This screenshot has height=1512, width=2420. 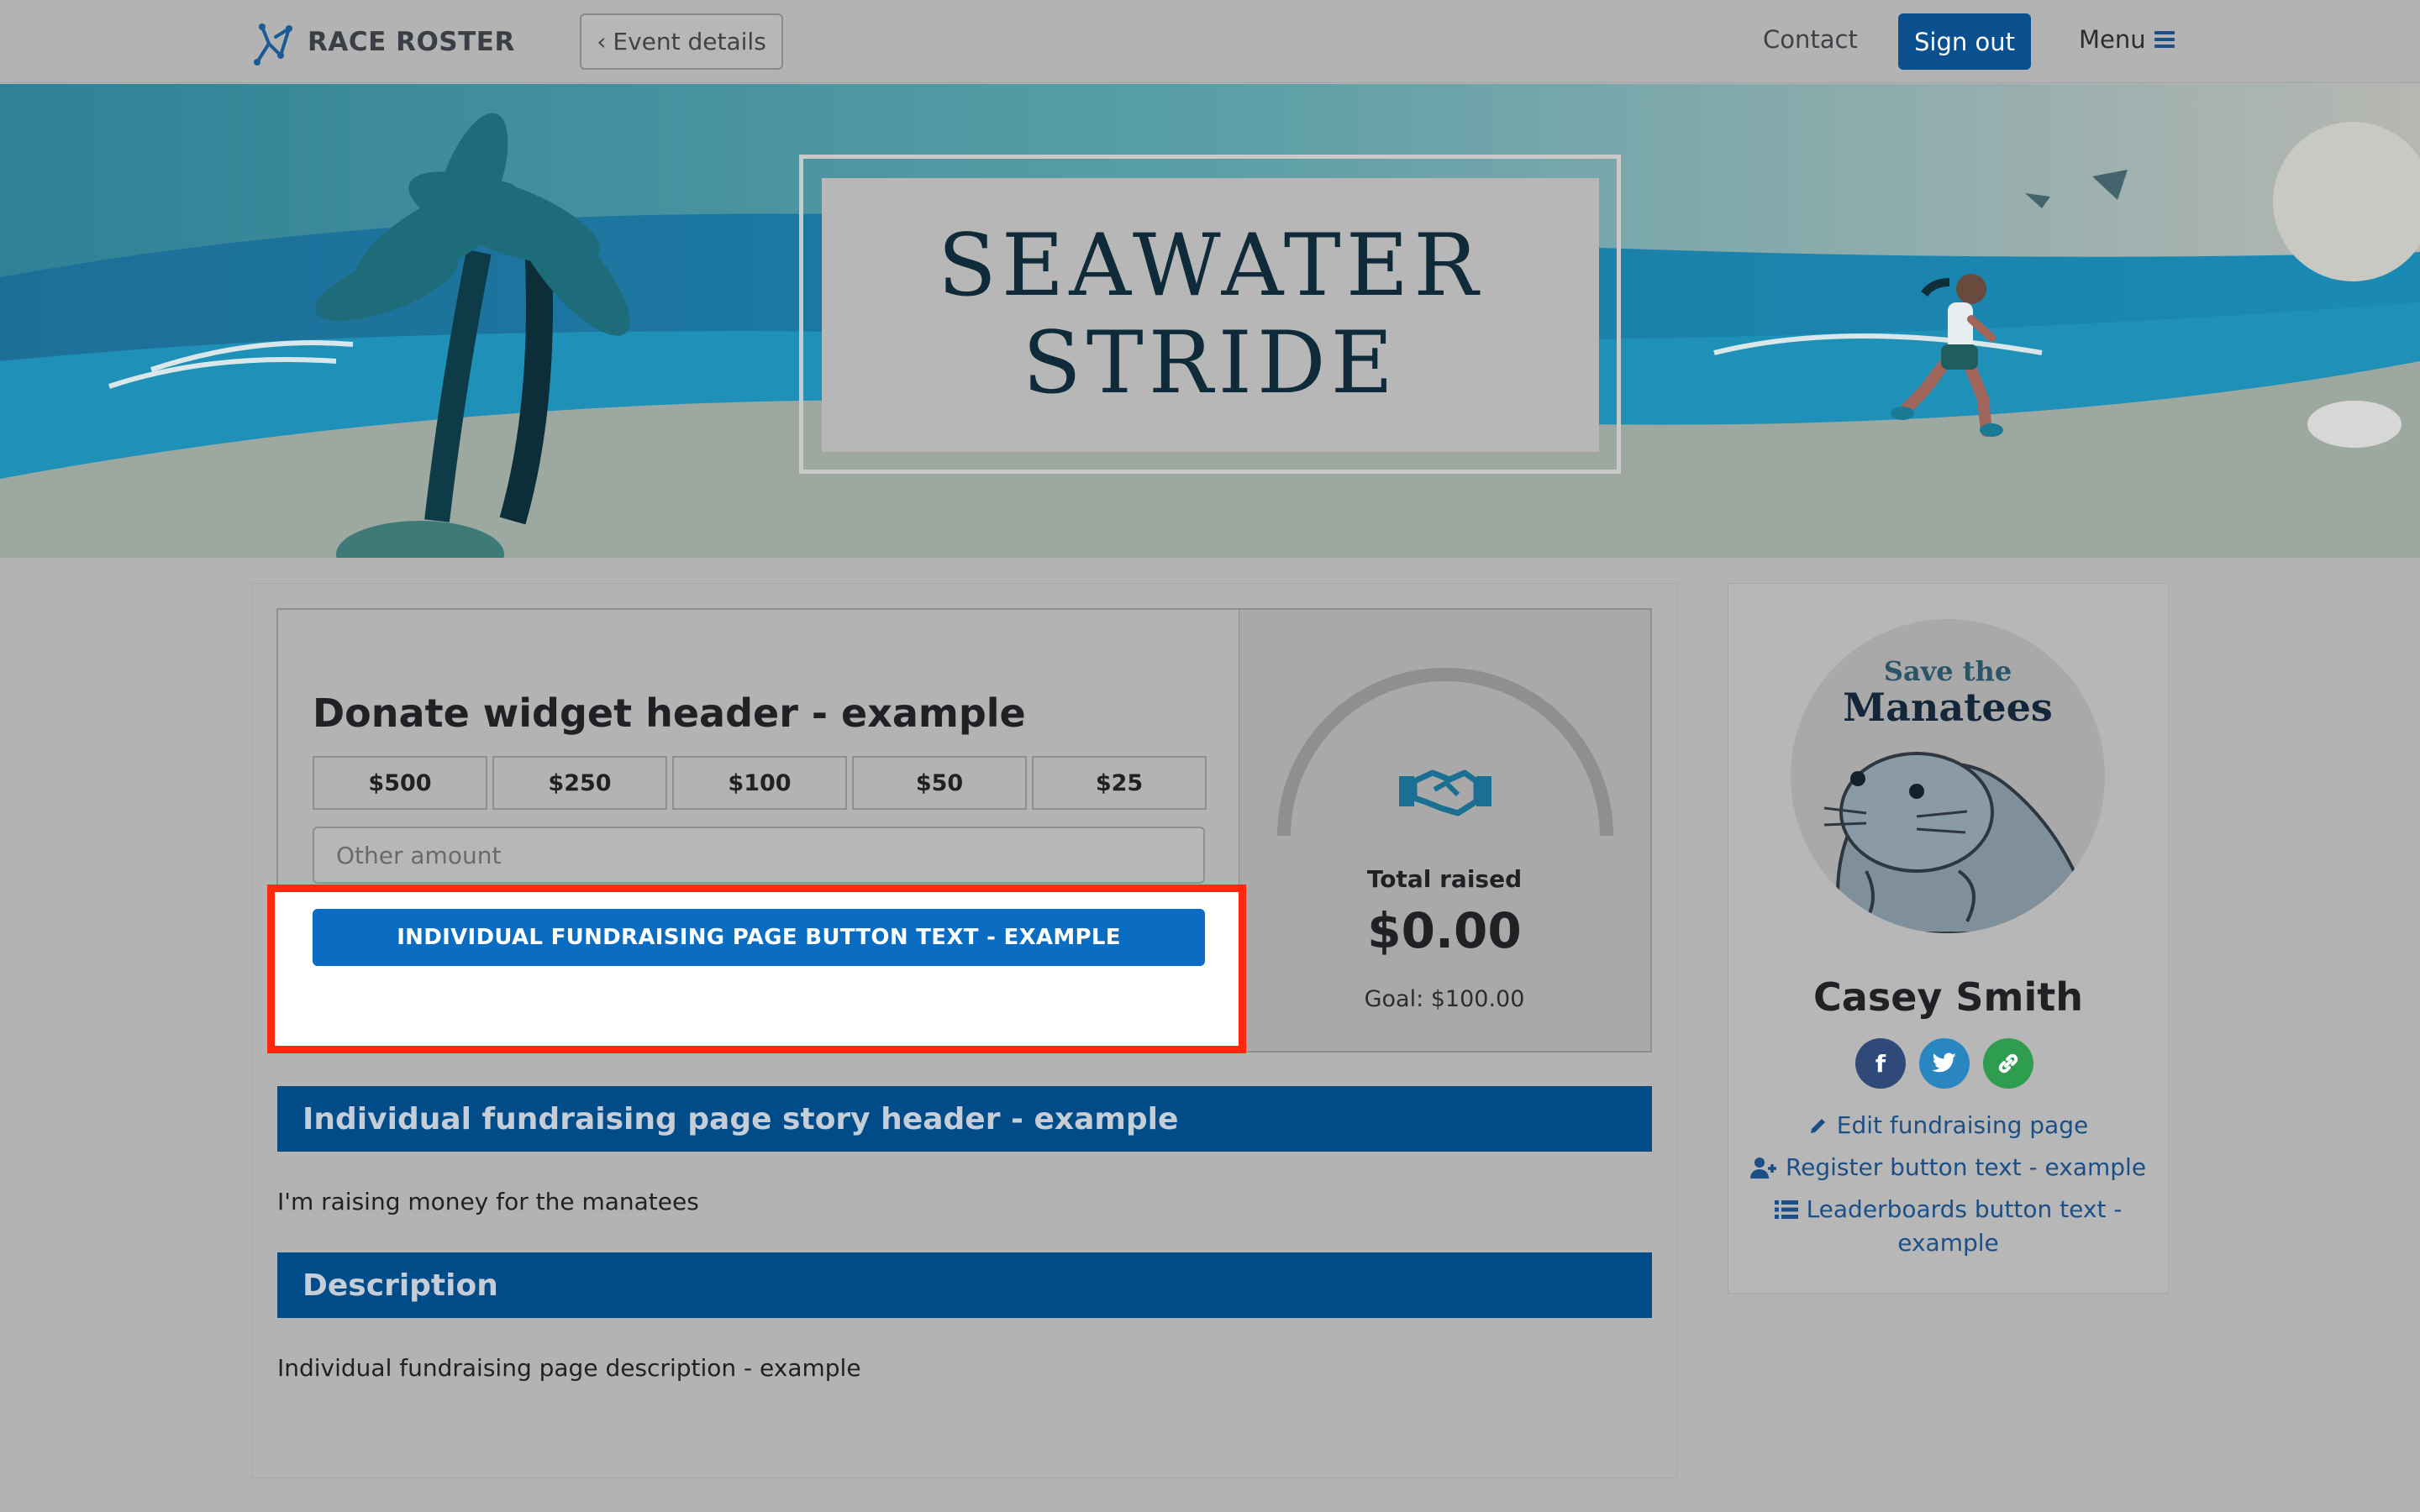 I want to click on avatar-caption-line-2: Manatees, so click(x=1948, y=707).